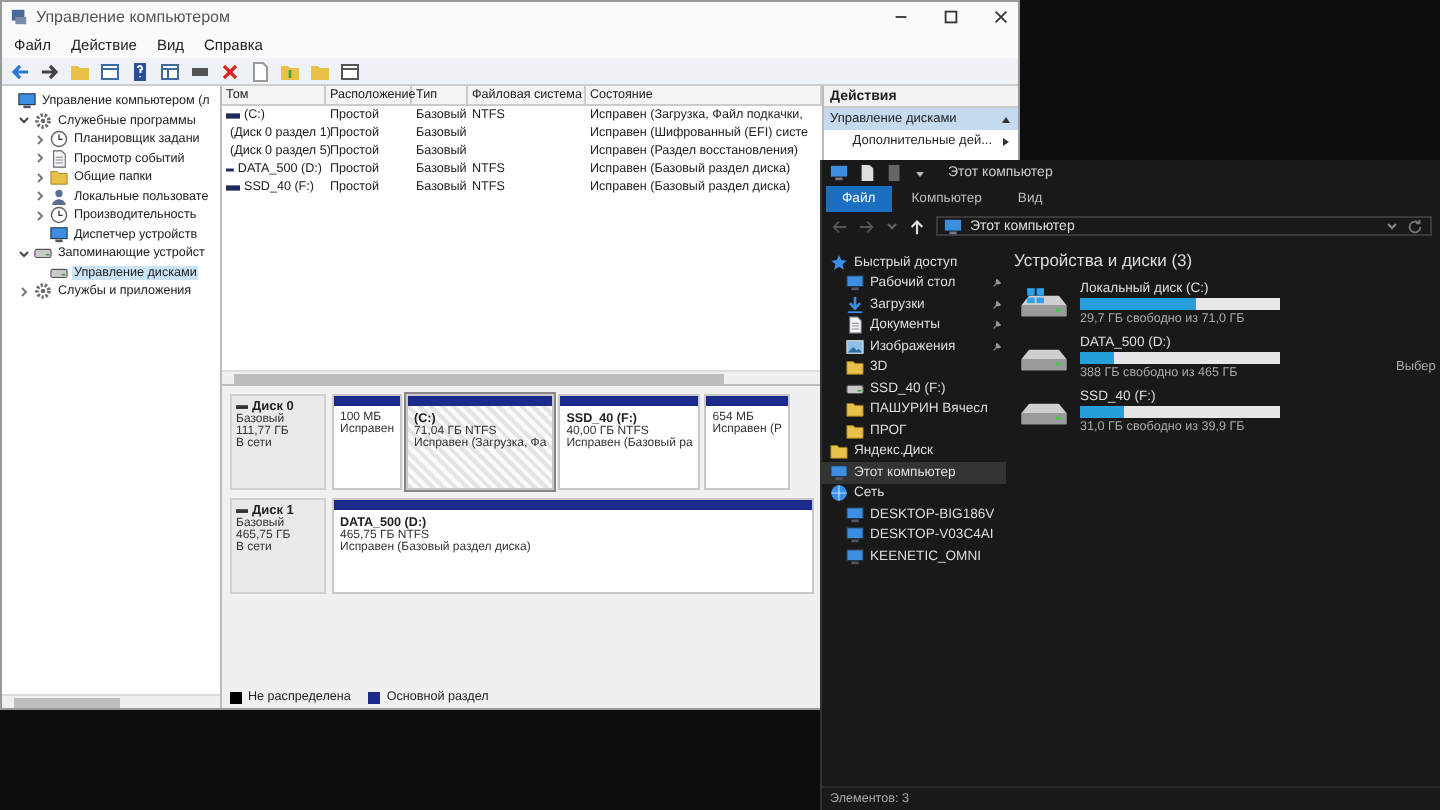  Describe the element at coordinates (1001, 17) in the screenshot. I see `close-icon` at that location.